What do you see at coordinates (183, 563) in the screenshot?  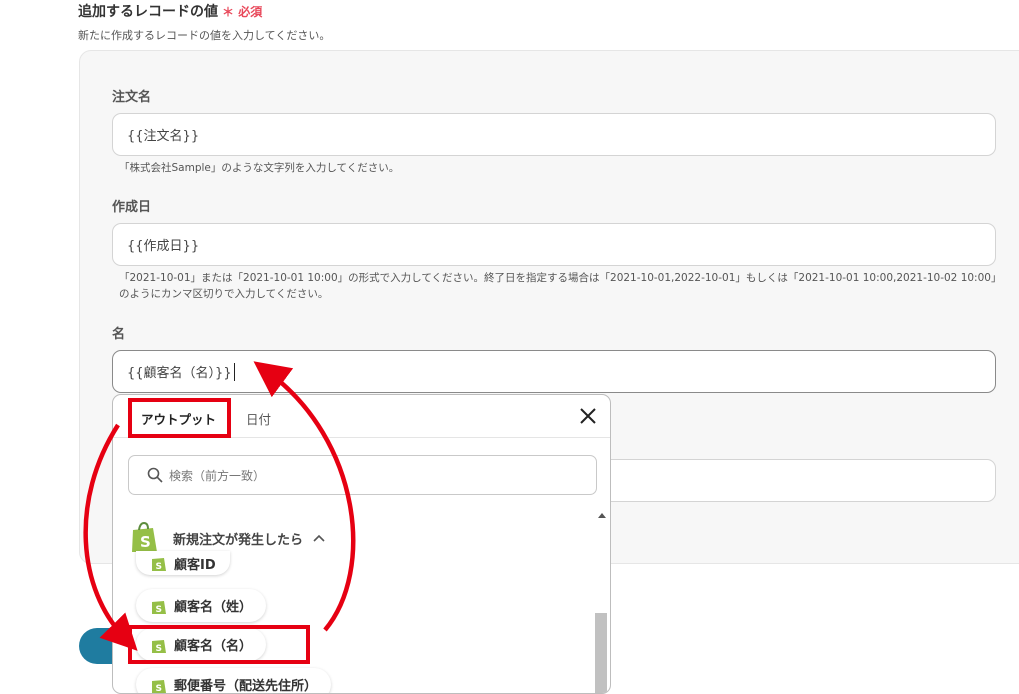 I see `list-item-customer-id: S 顧客ID` at bounding box center [183, 563].